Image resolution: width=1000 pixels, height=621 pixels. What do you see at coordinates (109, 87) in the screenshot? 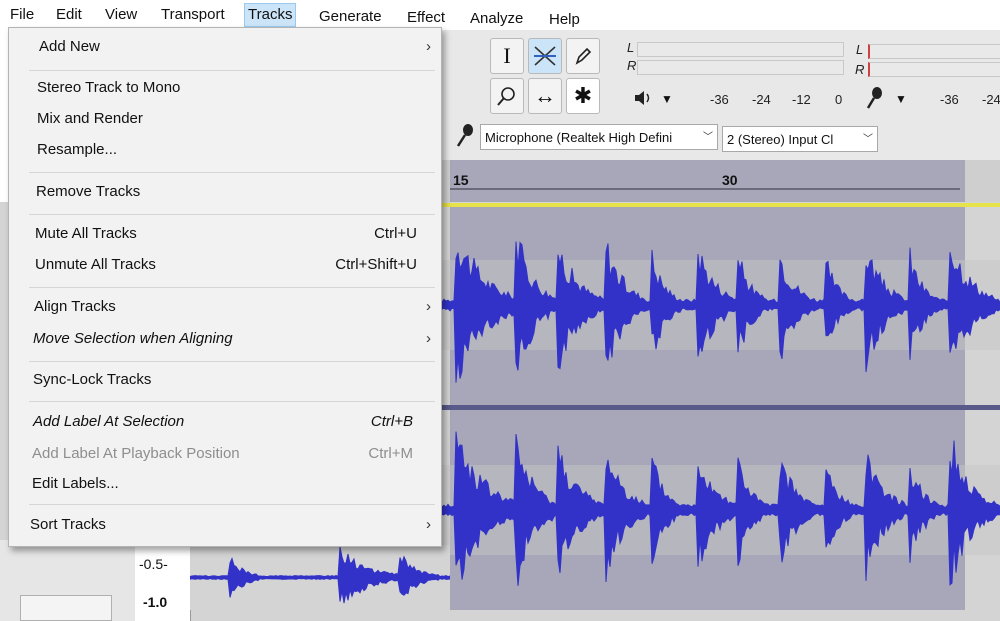
I see `menu-item-label: Stereo Track to Mono` at bounding box center [109, 87].